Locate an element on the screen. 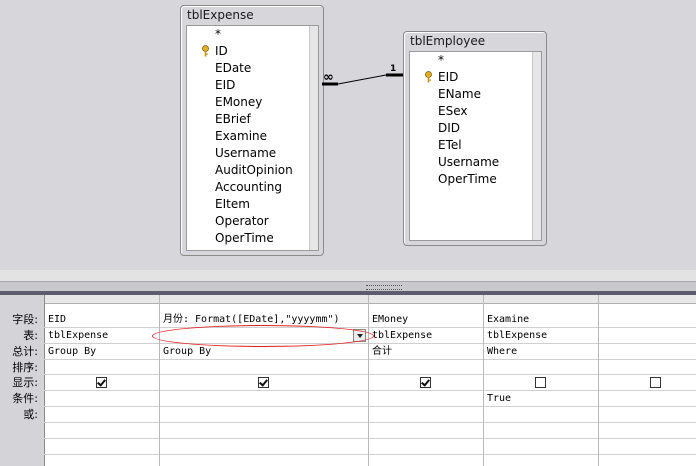 The height and width of the screenshot is (466, 696). splitter-grip-icon is located at coordinates (384, 287).